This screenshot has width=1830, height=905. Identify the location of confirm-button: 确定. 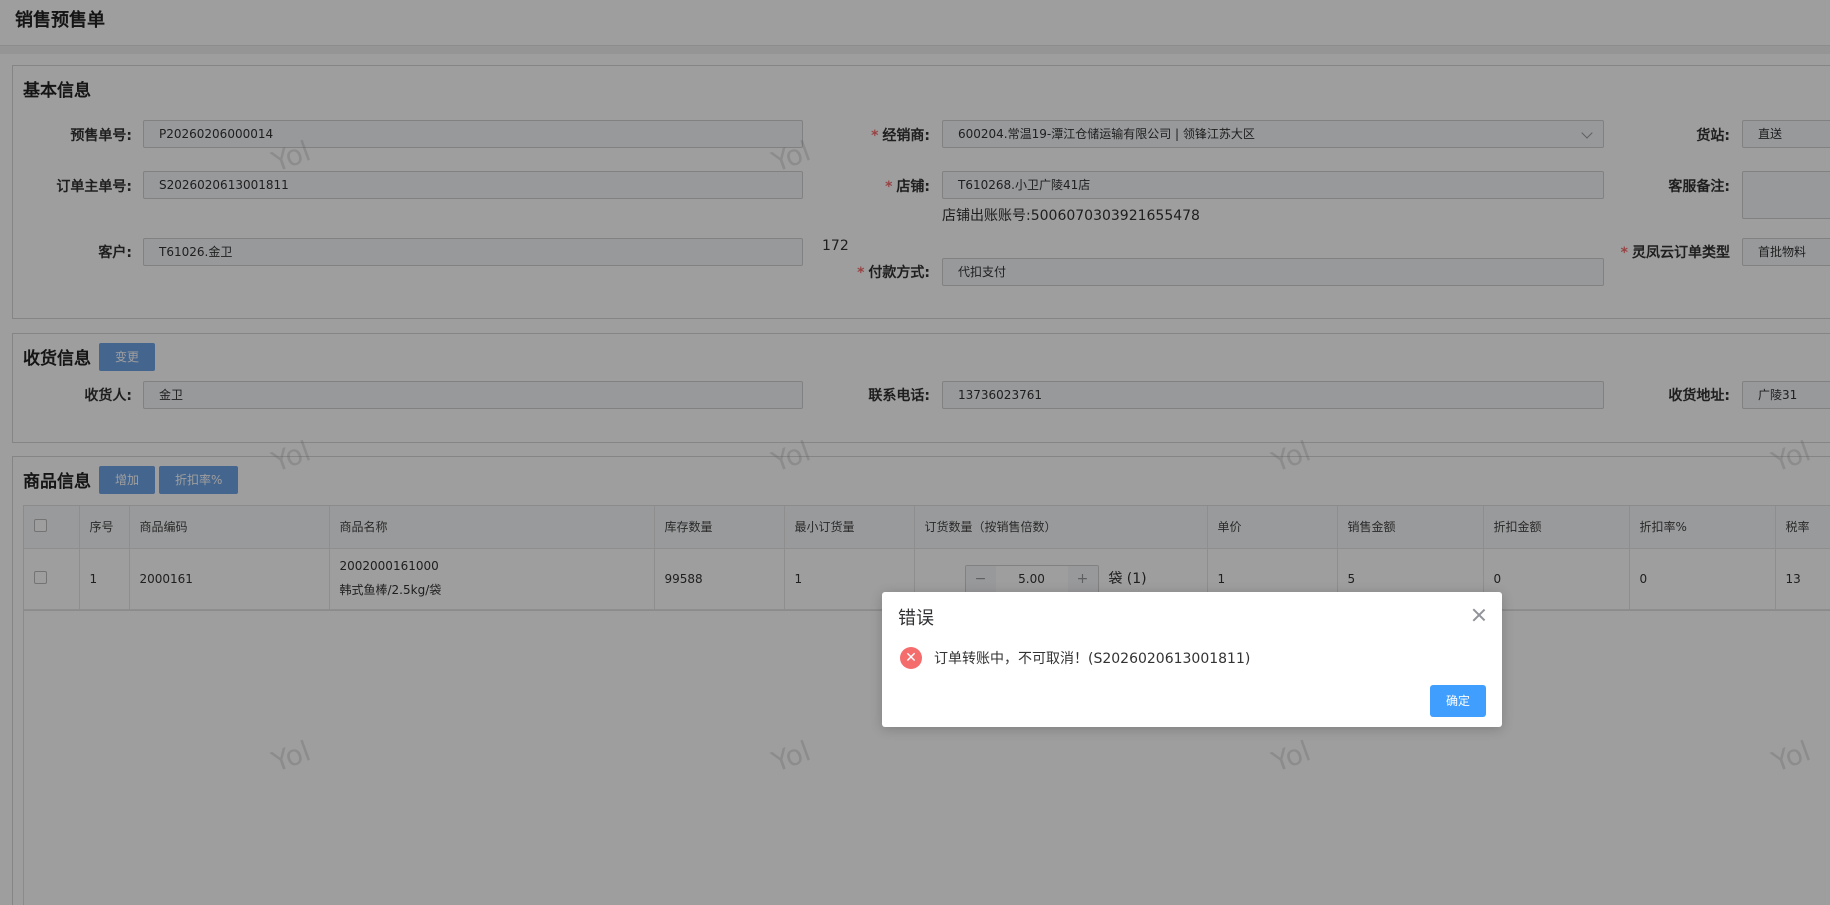
(1458, 701).